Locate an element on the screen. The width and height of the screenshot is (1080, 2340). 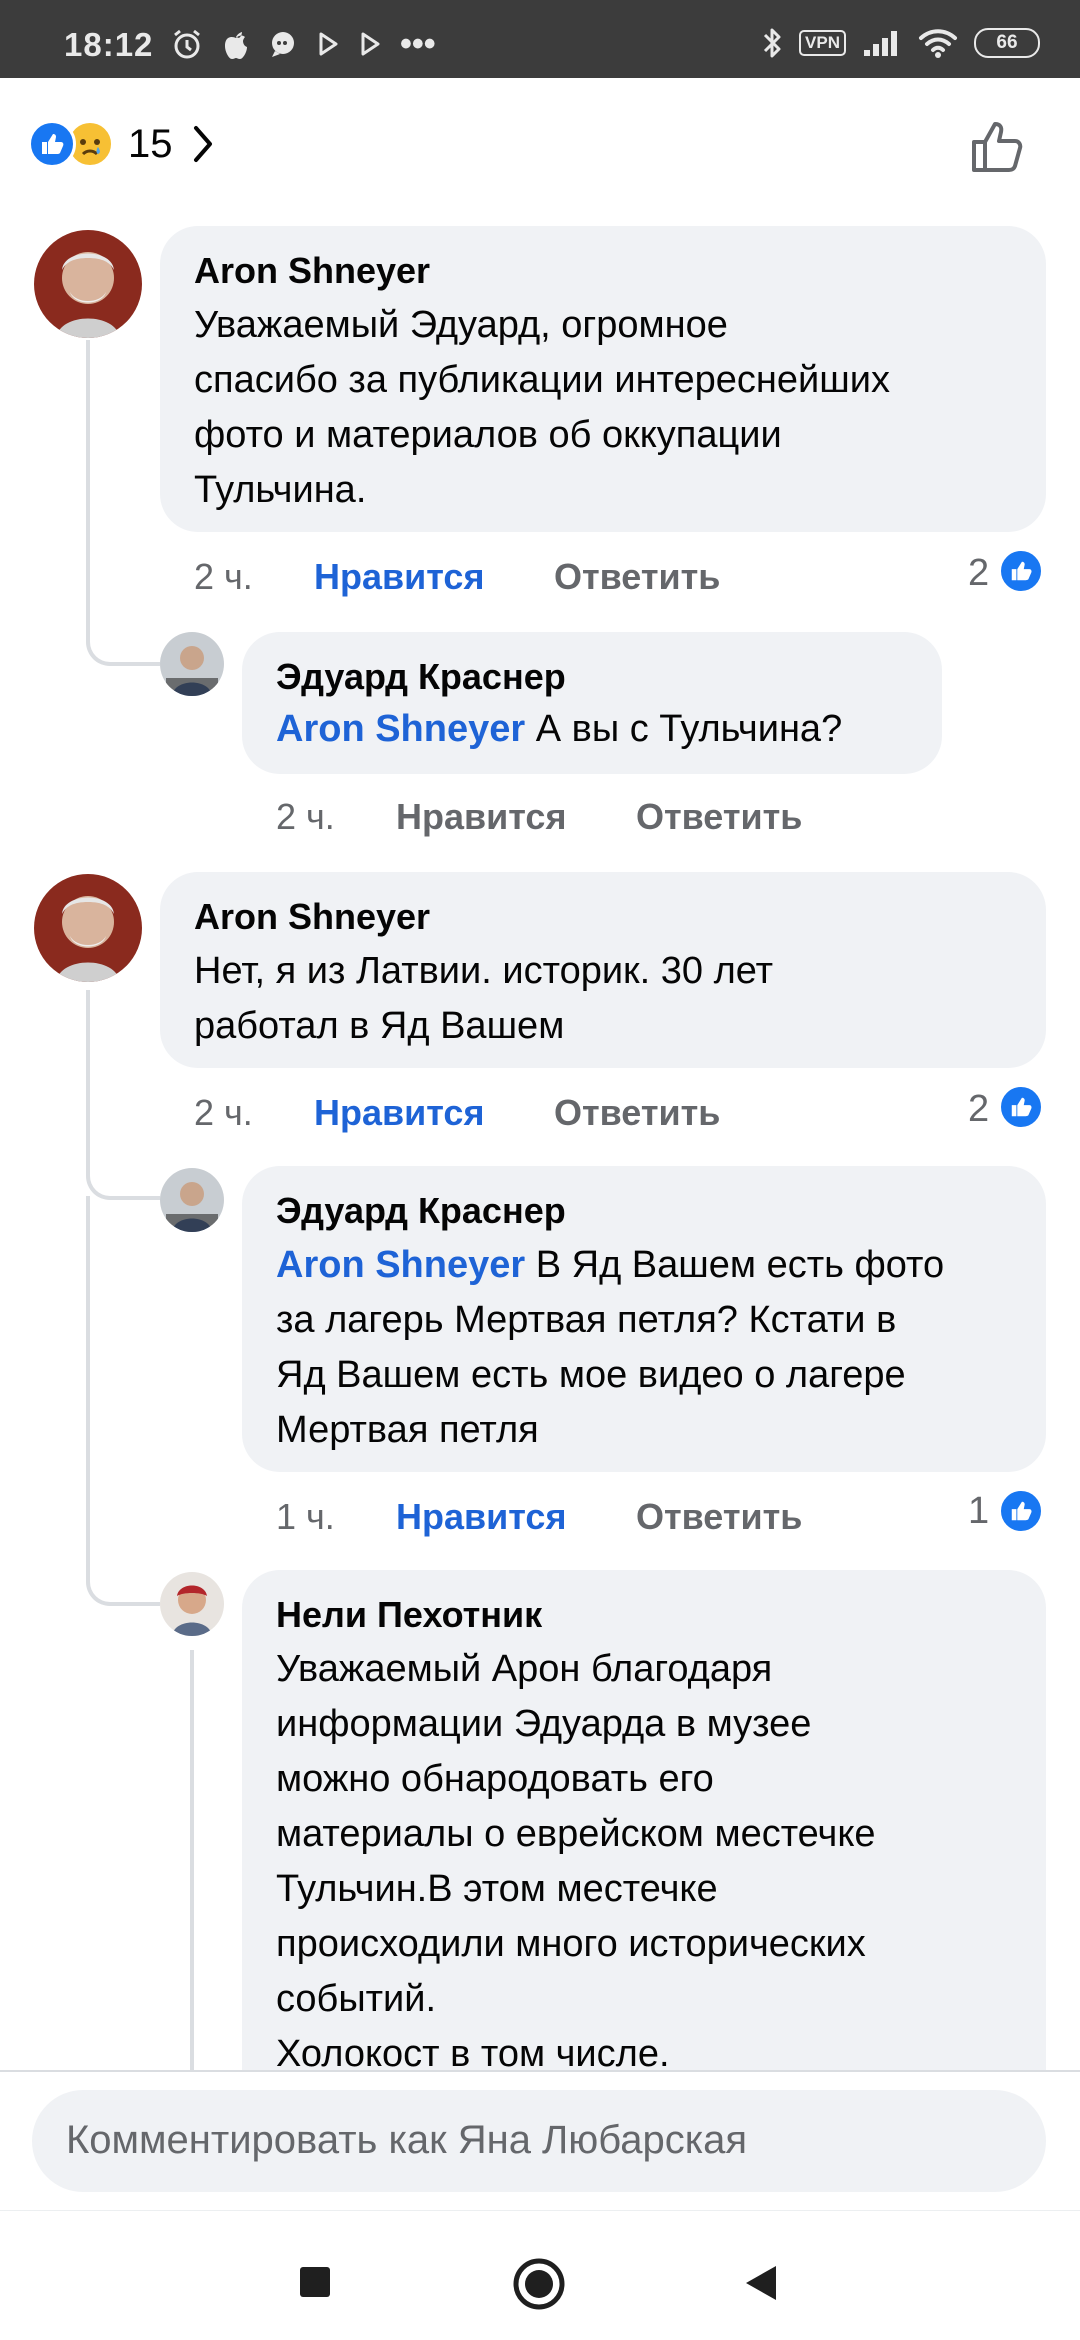
like-button-icon is located at coordinates (998, 146).